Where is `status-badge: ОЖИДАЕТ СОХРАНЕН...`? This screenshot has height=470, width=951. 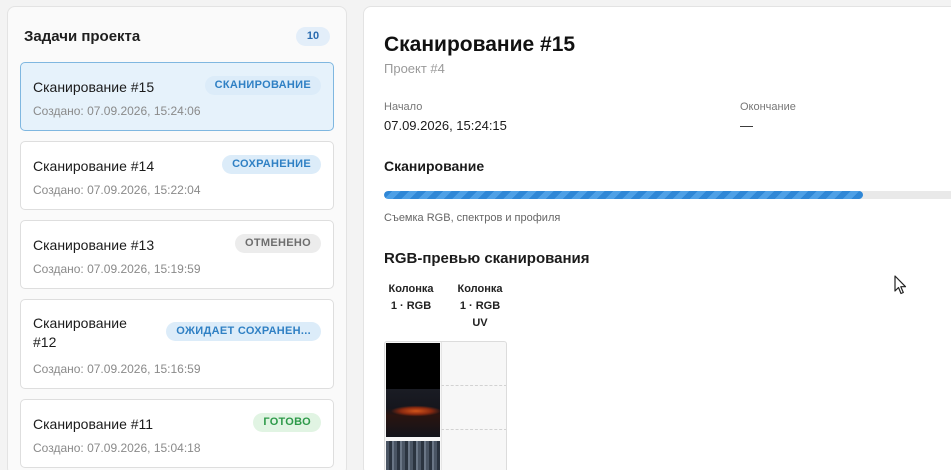 status-badge: ОЖИДАЕТ СОХРАНЕН... is located at coordinates (243, 331).